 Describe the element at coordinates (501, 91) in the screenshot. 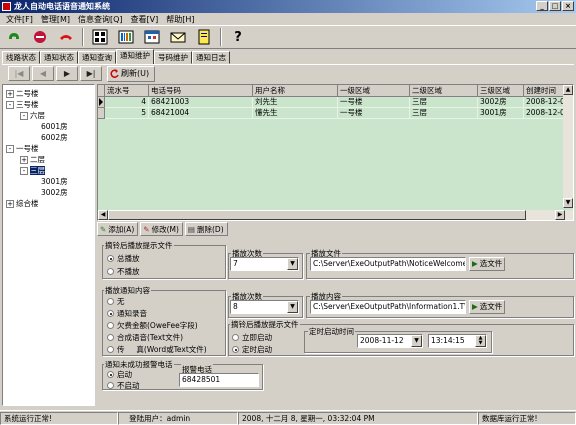

I see `column-header: 三级区域` at that location.